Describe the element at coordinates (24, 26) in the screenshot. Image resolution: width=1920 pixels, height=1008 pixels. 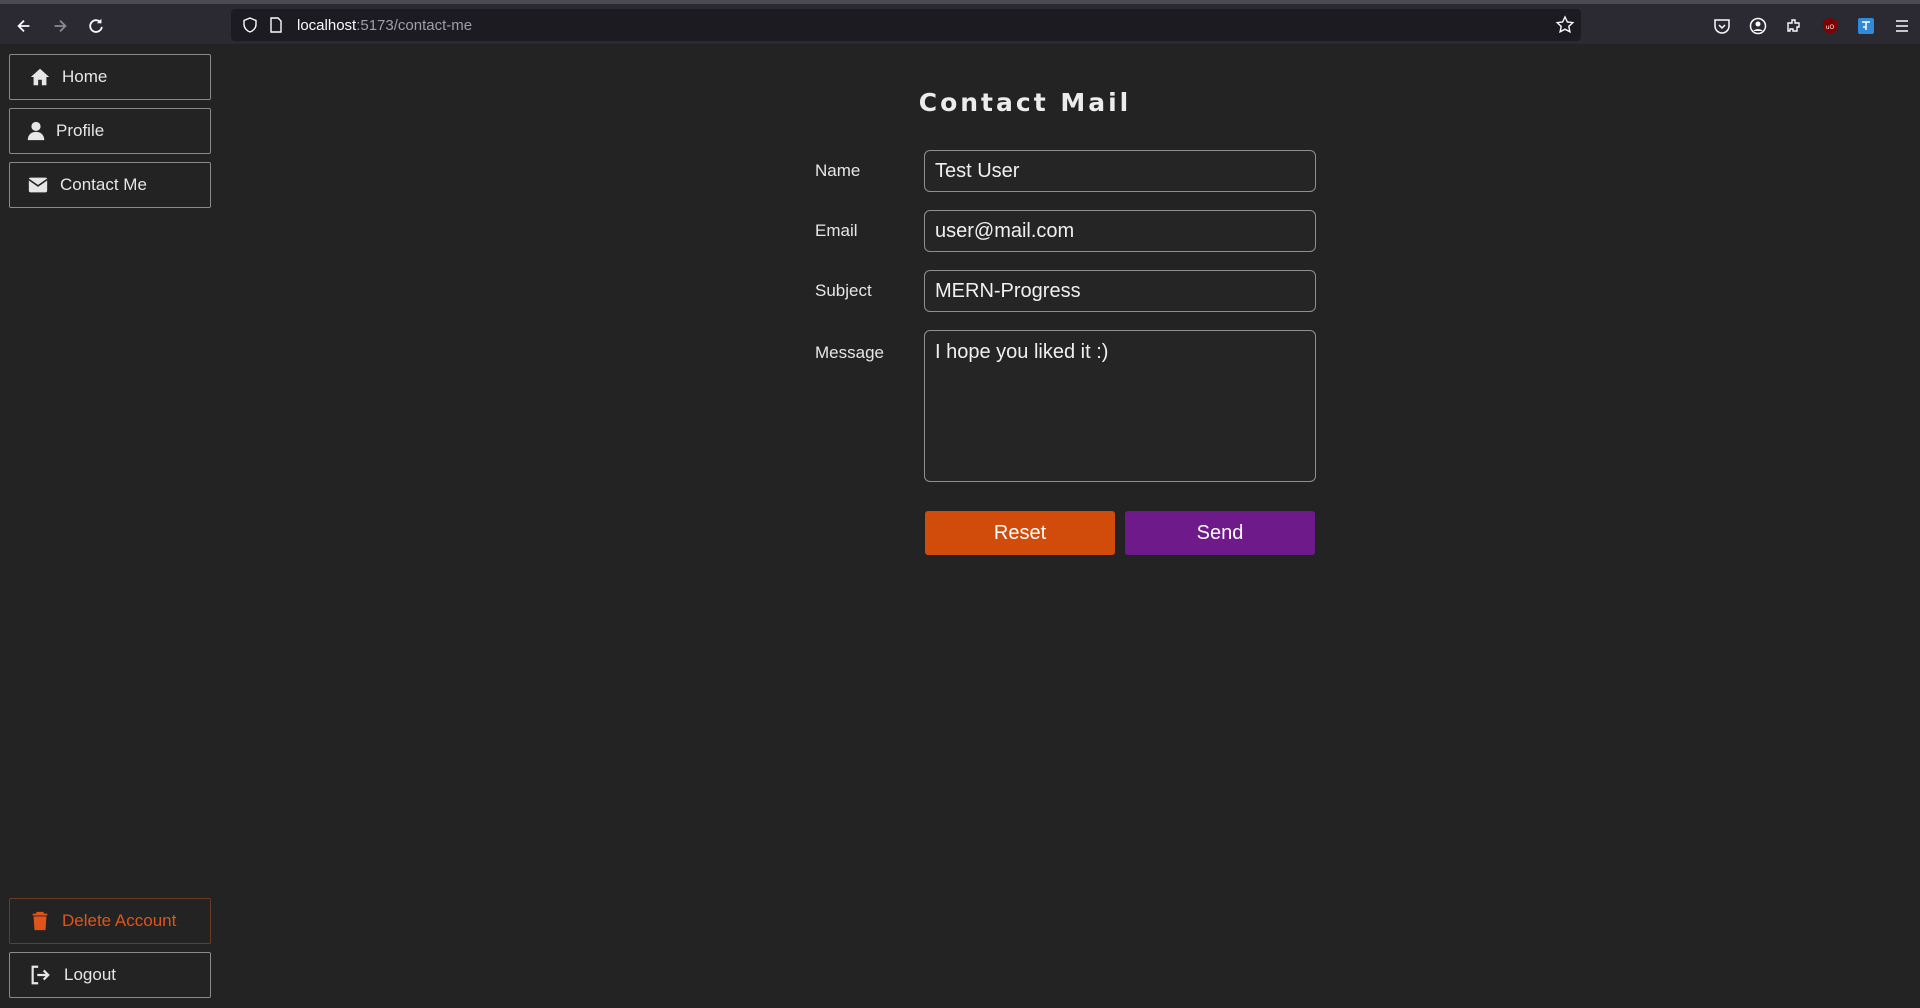
I see `back-icon` at that location.